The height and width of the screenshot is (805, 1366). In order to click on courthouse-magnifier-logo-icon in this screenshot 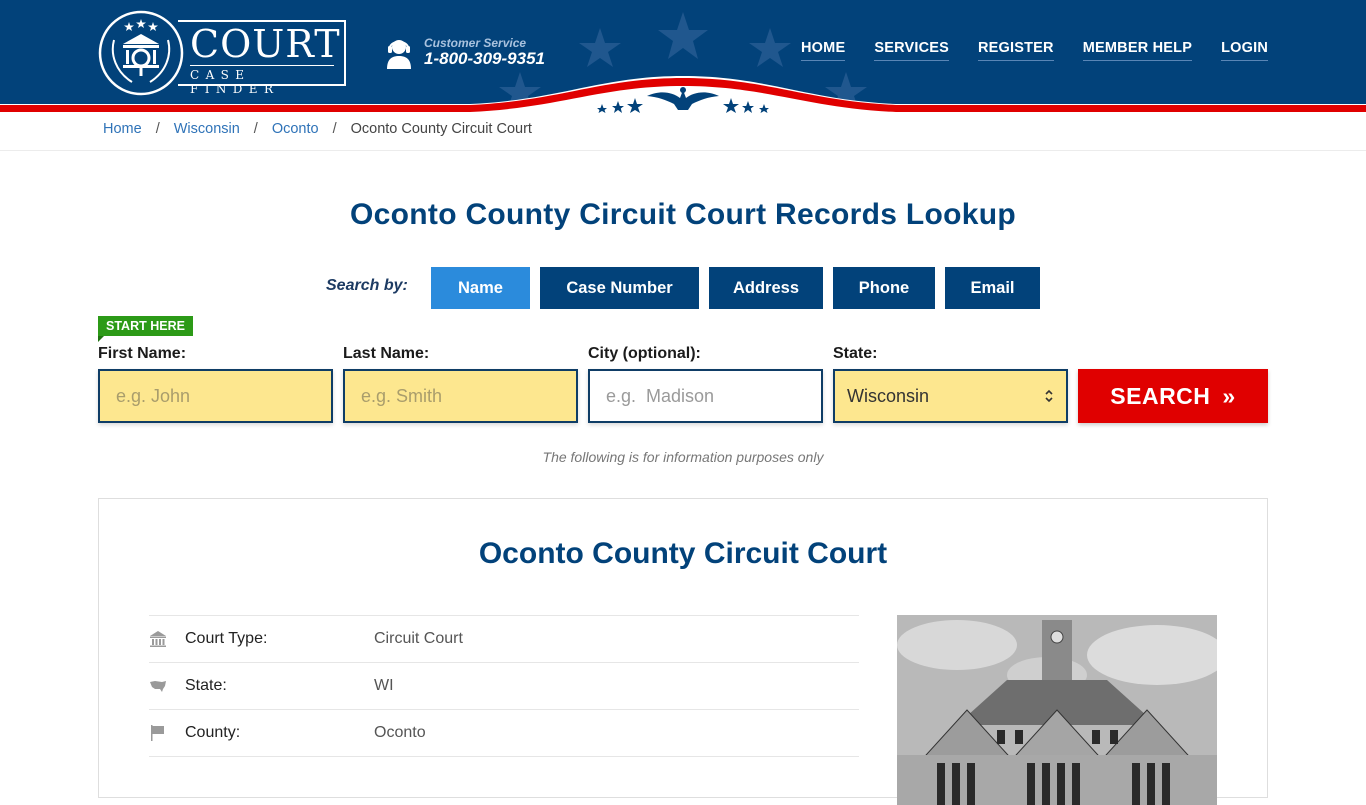, I will do `click(141, 53)`.